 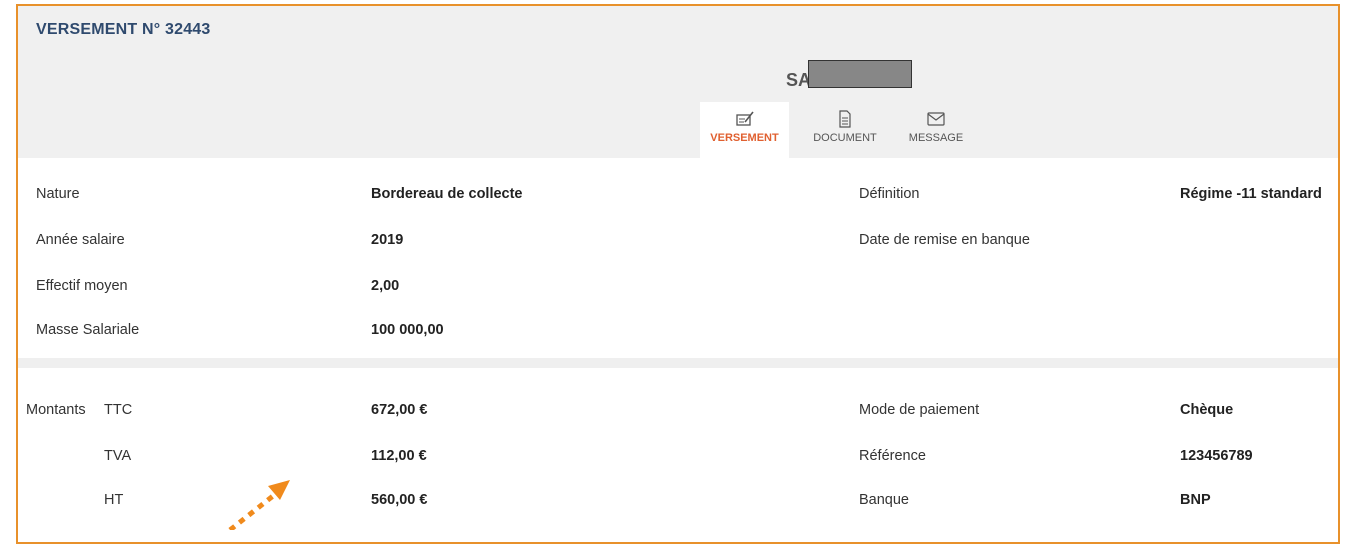 I want to click on definition-label: Définition, so click(x=889, y=194).